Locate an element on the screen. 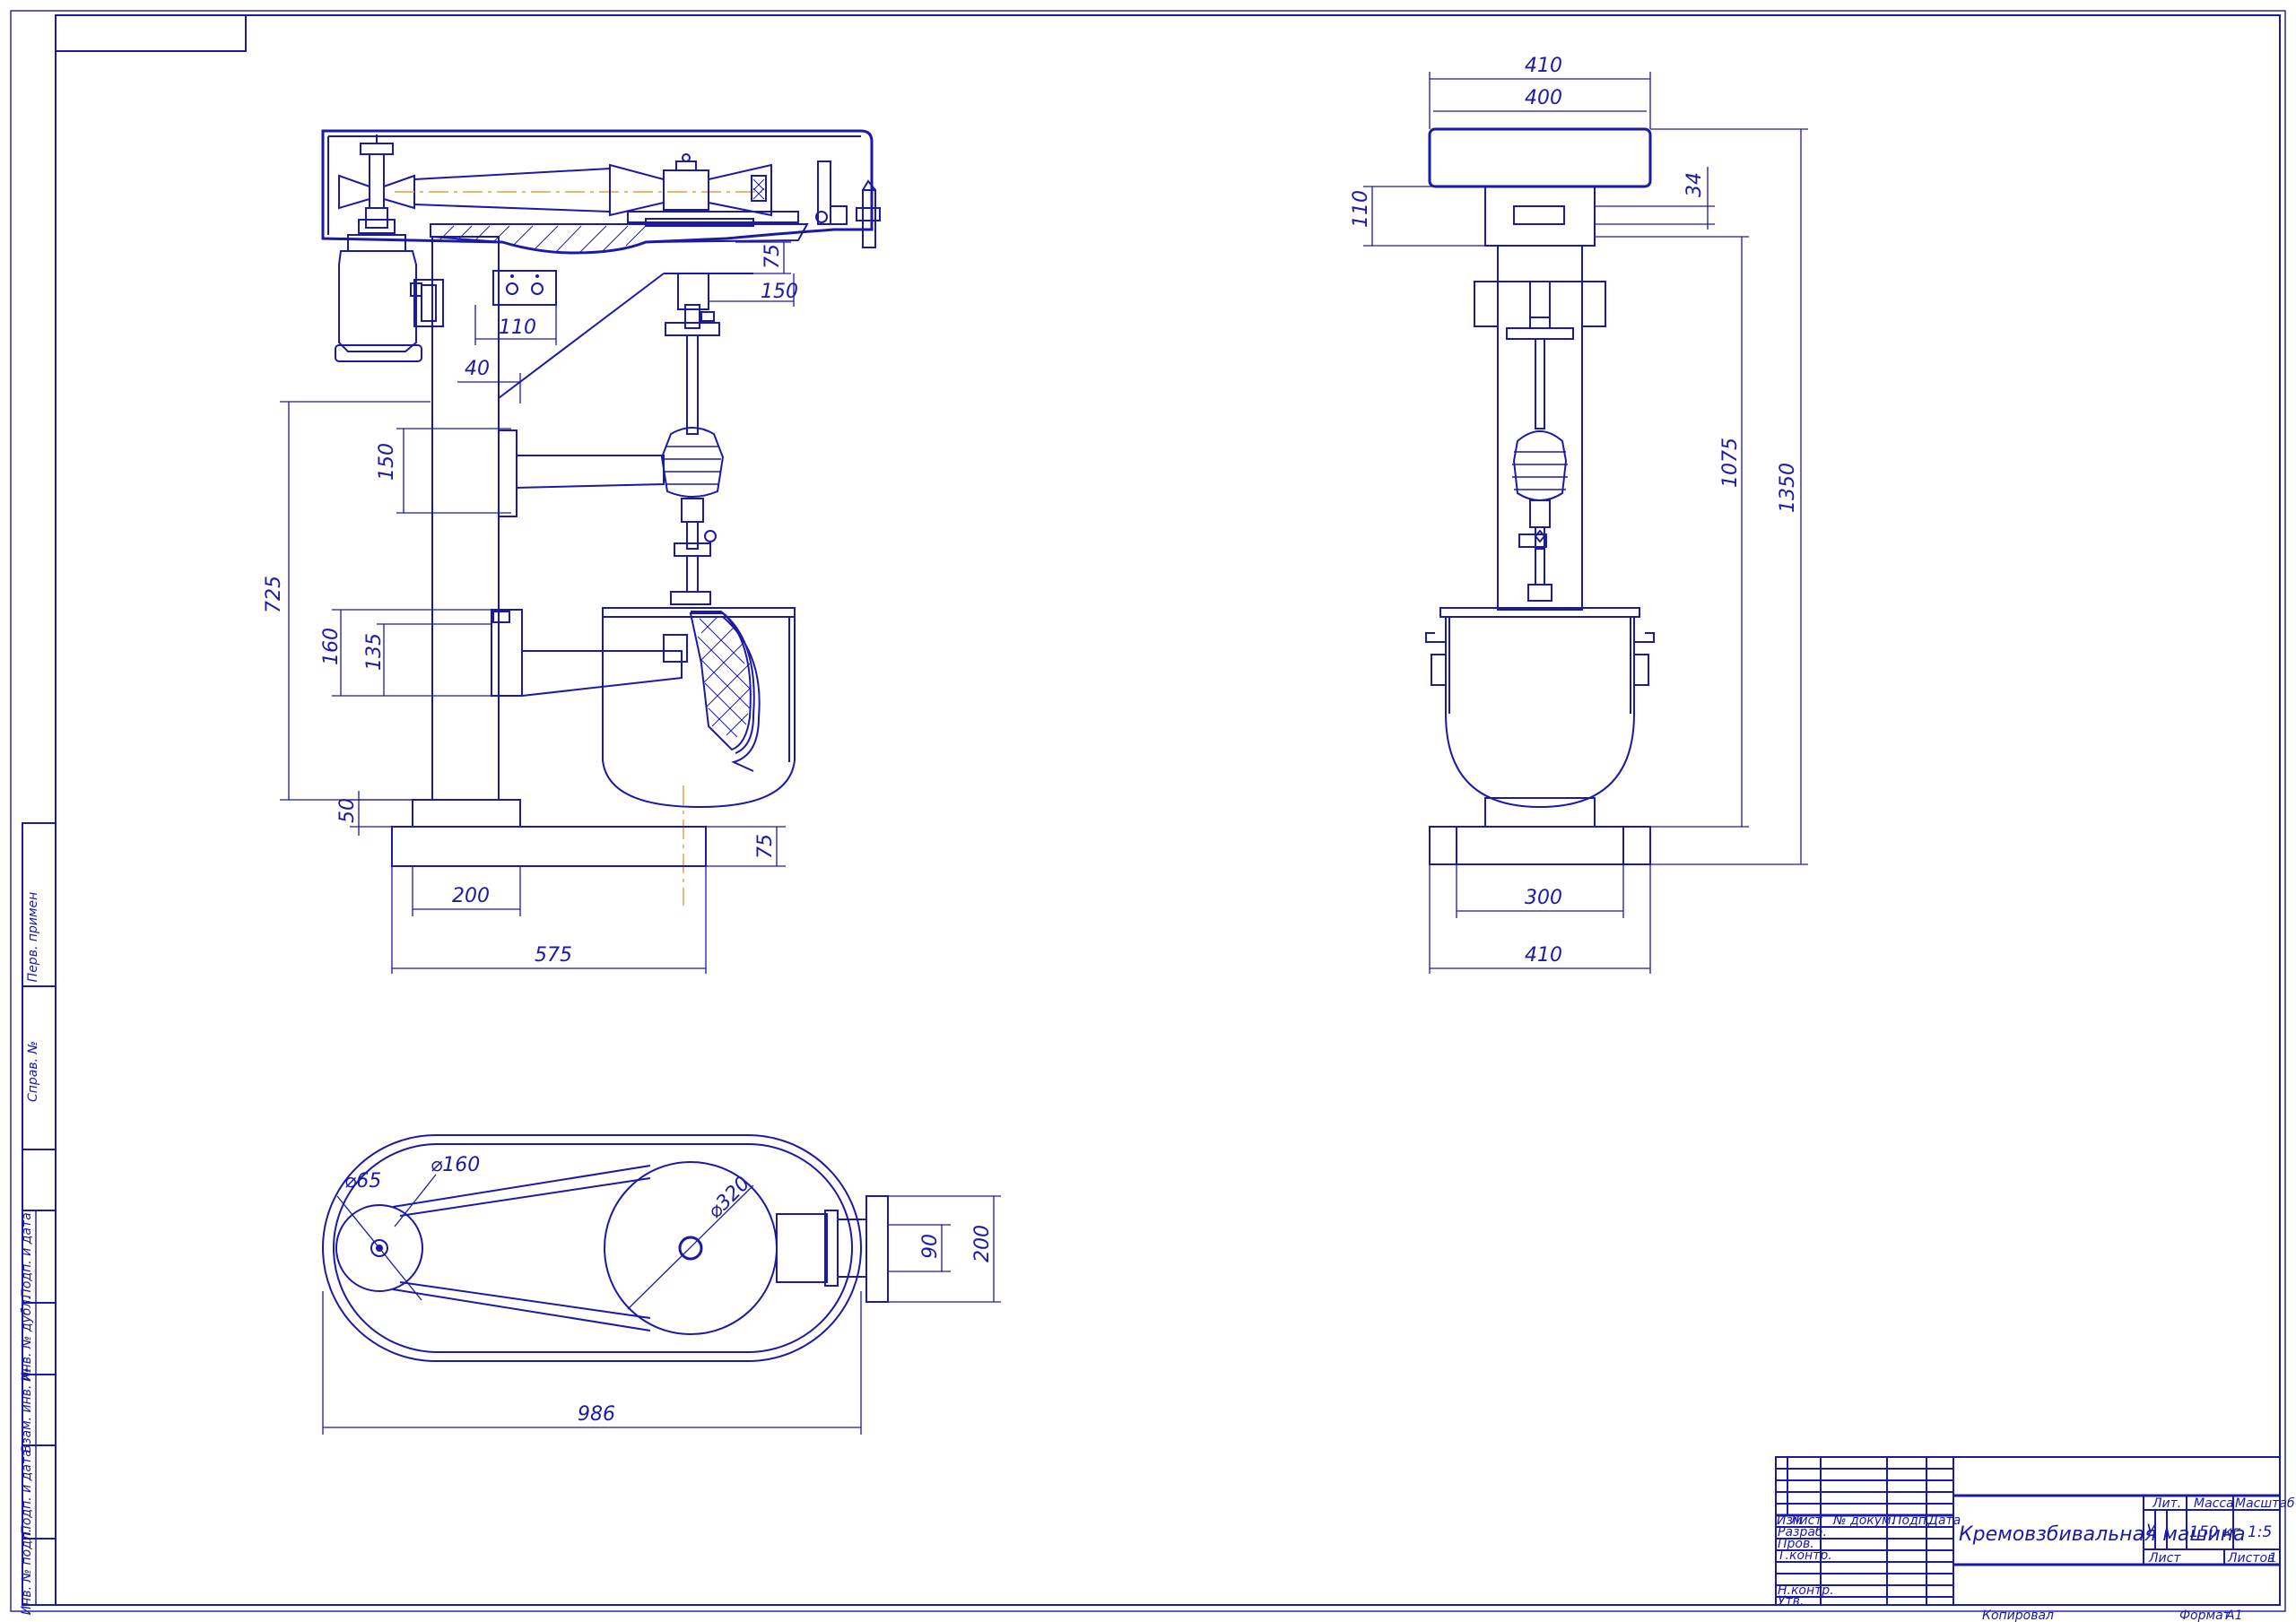 The width and height of the screenshot is (2296, 1622). tb-format-value: A1 is located at coordinates (2233, 1615).